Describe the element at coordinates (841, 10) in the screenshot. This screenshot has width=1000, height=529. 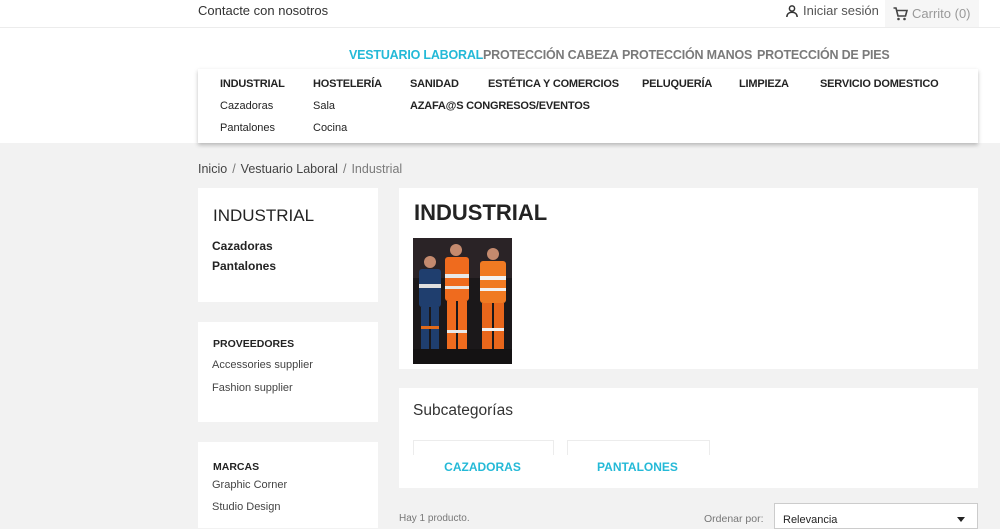
I see `login-label: Iniciar sesión` at that location.